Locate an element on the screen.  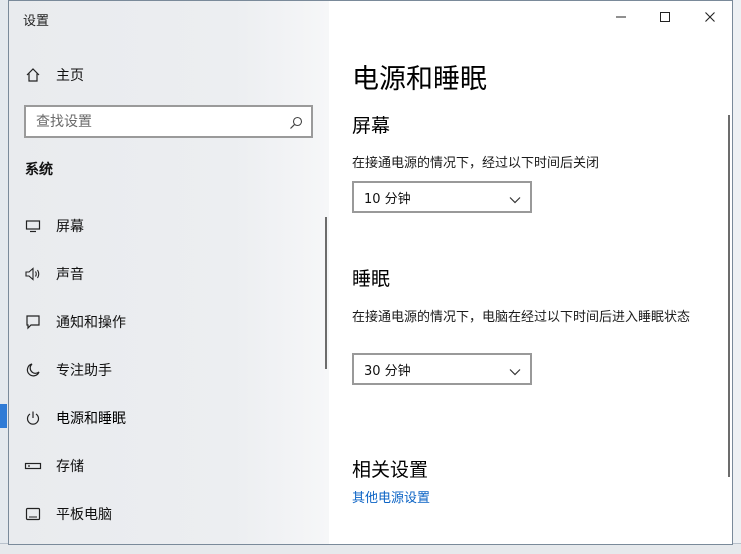
sidebar-item-power-sleep: 电源和睡眠 is located at coordinates (173, 418).